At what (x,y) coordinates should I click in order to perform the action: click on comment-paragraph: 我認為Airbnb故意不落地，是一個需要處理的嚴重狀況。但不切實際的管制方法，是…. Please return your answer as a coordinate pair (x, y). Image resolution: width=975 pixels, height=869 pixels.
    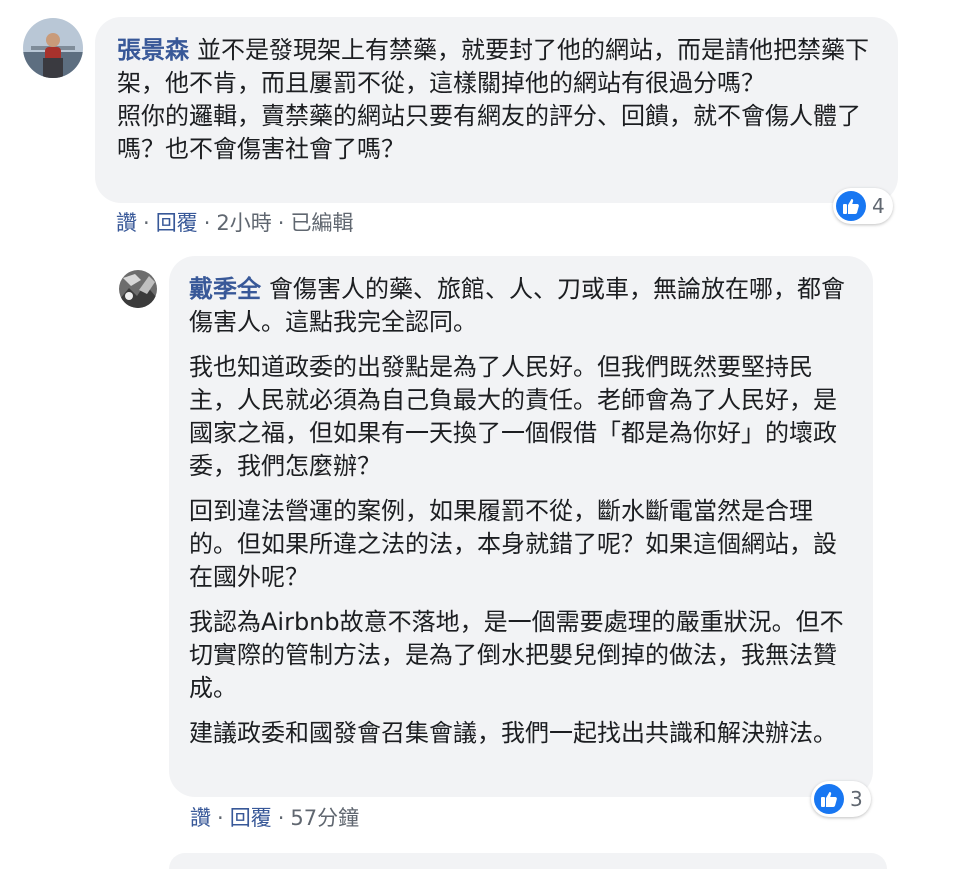
    Looking at the image, I should click on (516, 655).